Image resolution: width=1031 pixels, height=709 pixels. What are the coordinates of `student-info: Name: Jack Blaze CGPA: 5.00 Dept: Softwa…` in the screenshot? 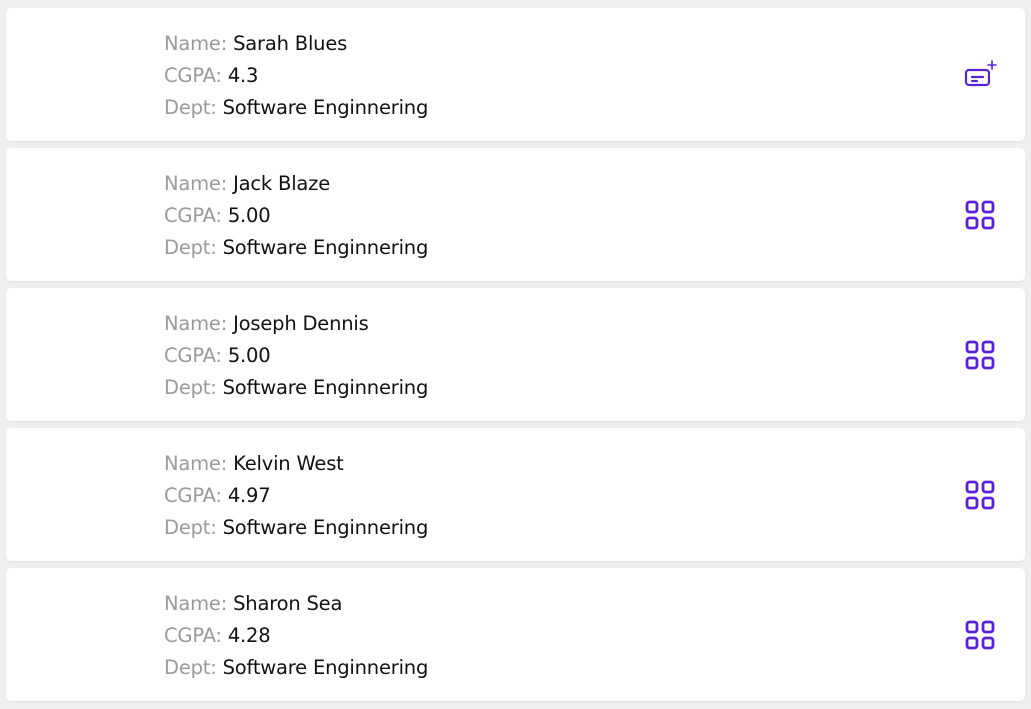 It's located at (296, 216).